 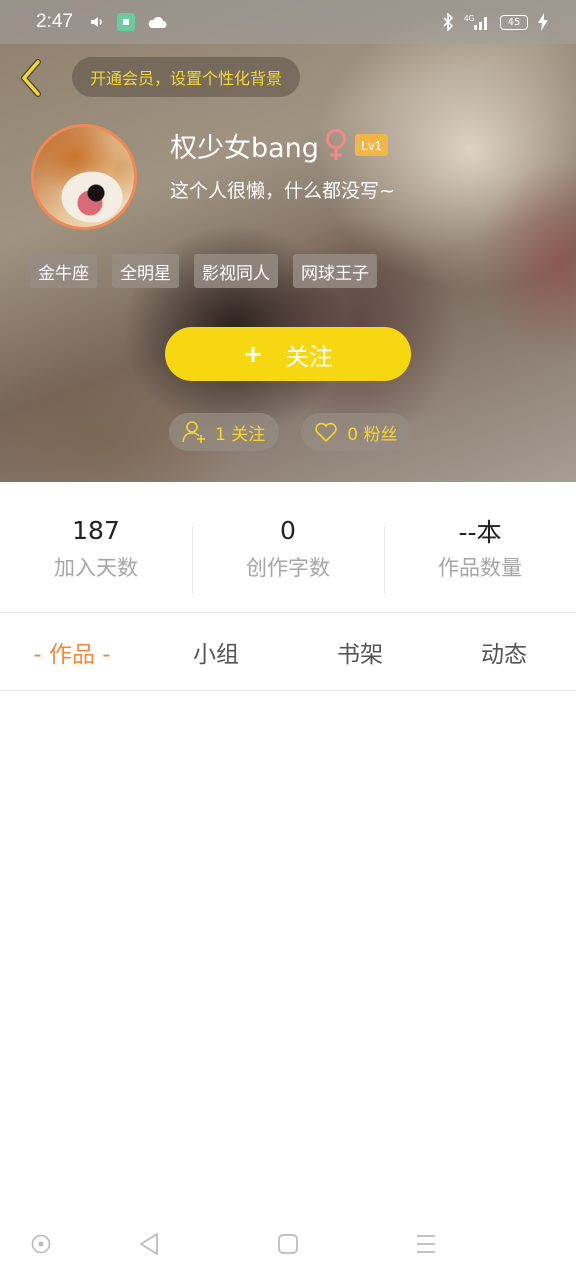 What do you see at coordinates (193, 432) in the screenshot?
I see `add-user-icon` at bounding box center [193, 432].